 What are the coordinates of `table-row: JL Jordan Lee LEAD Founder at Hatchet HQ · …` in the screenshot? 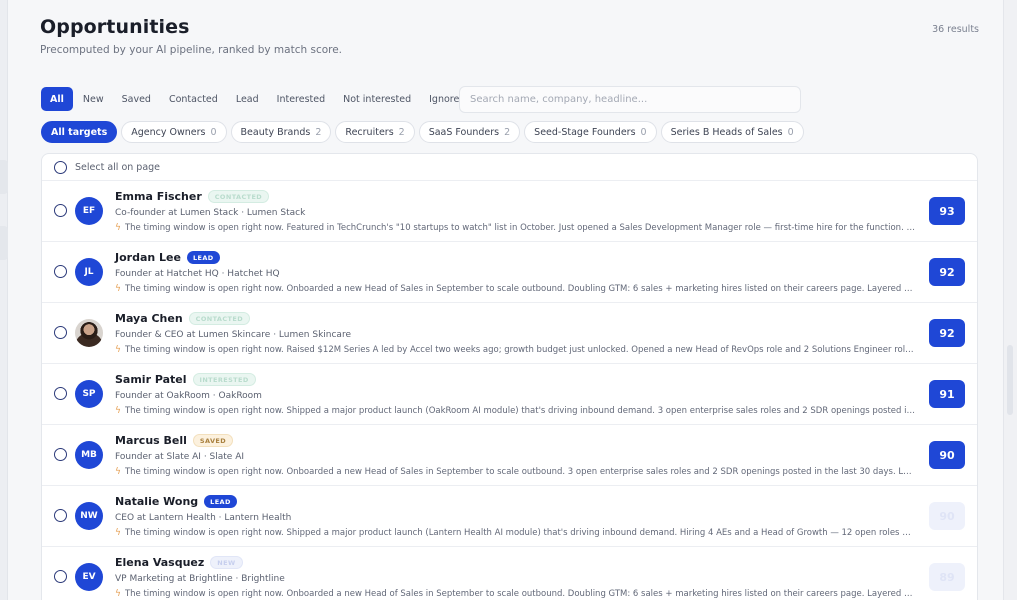 It's located at (509, 272).